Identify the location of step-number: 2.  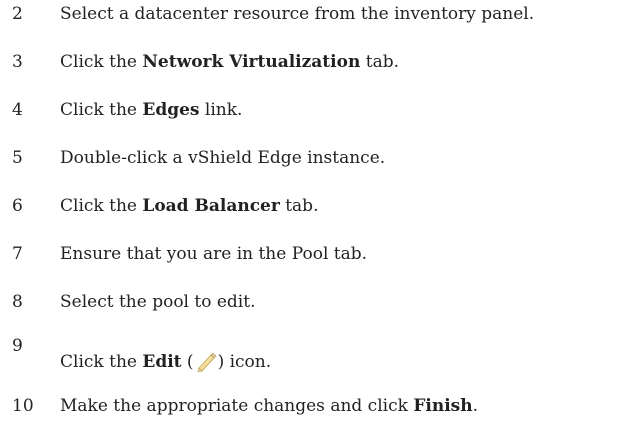
(17, 14).